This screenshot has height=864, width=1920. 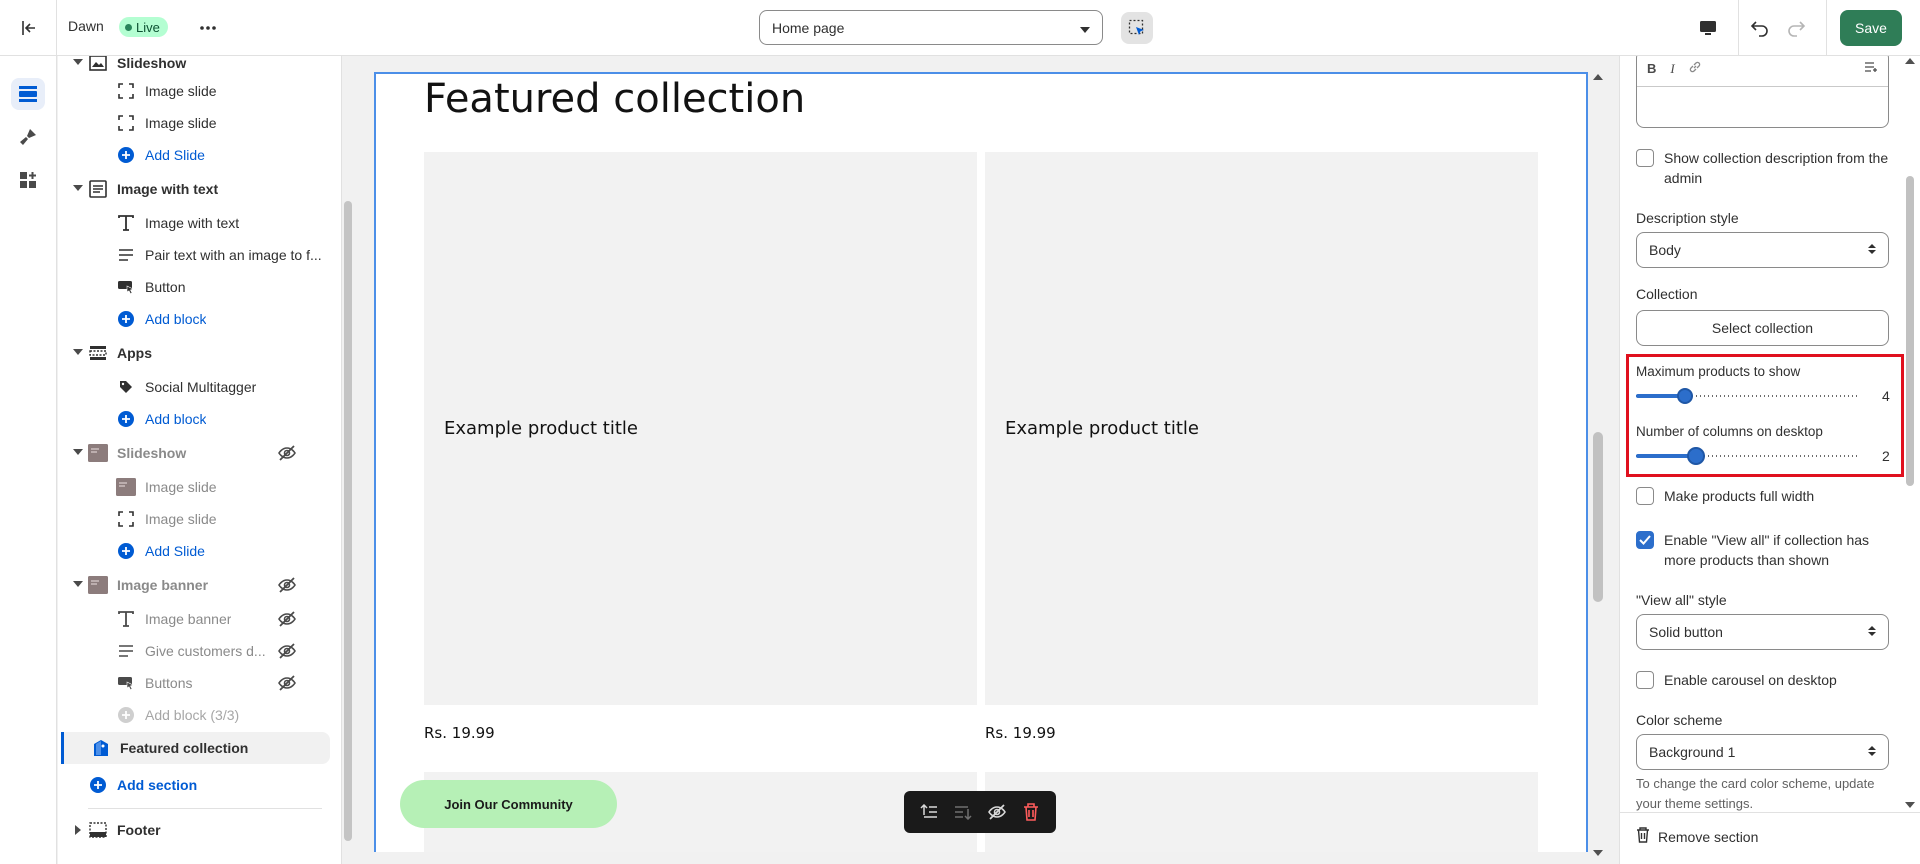 I want to click on select-arrows-icon, so click(x=1872, y=250).